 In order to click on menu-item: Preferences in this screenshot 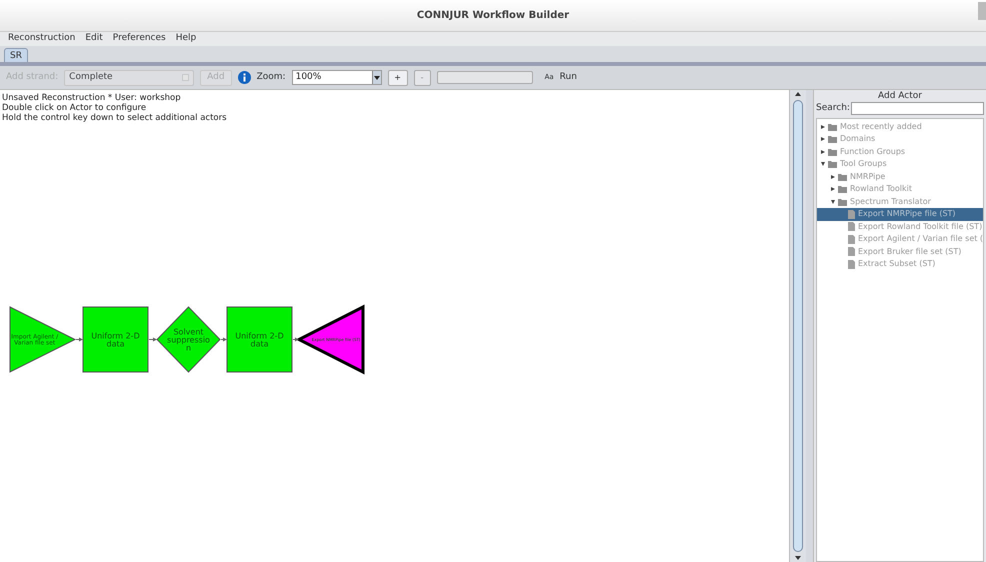, I will do `click(139, 39)`.